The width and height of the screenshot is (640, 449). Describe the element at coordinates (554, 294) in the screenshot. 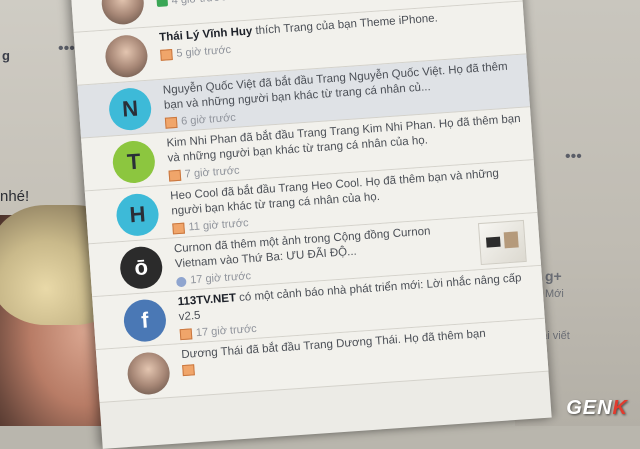

I see `invite-label: Mới` at that location.